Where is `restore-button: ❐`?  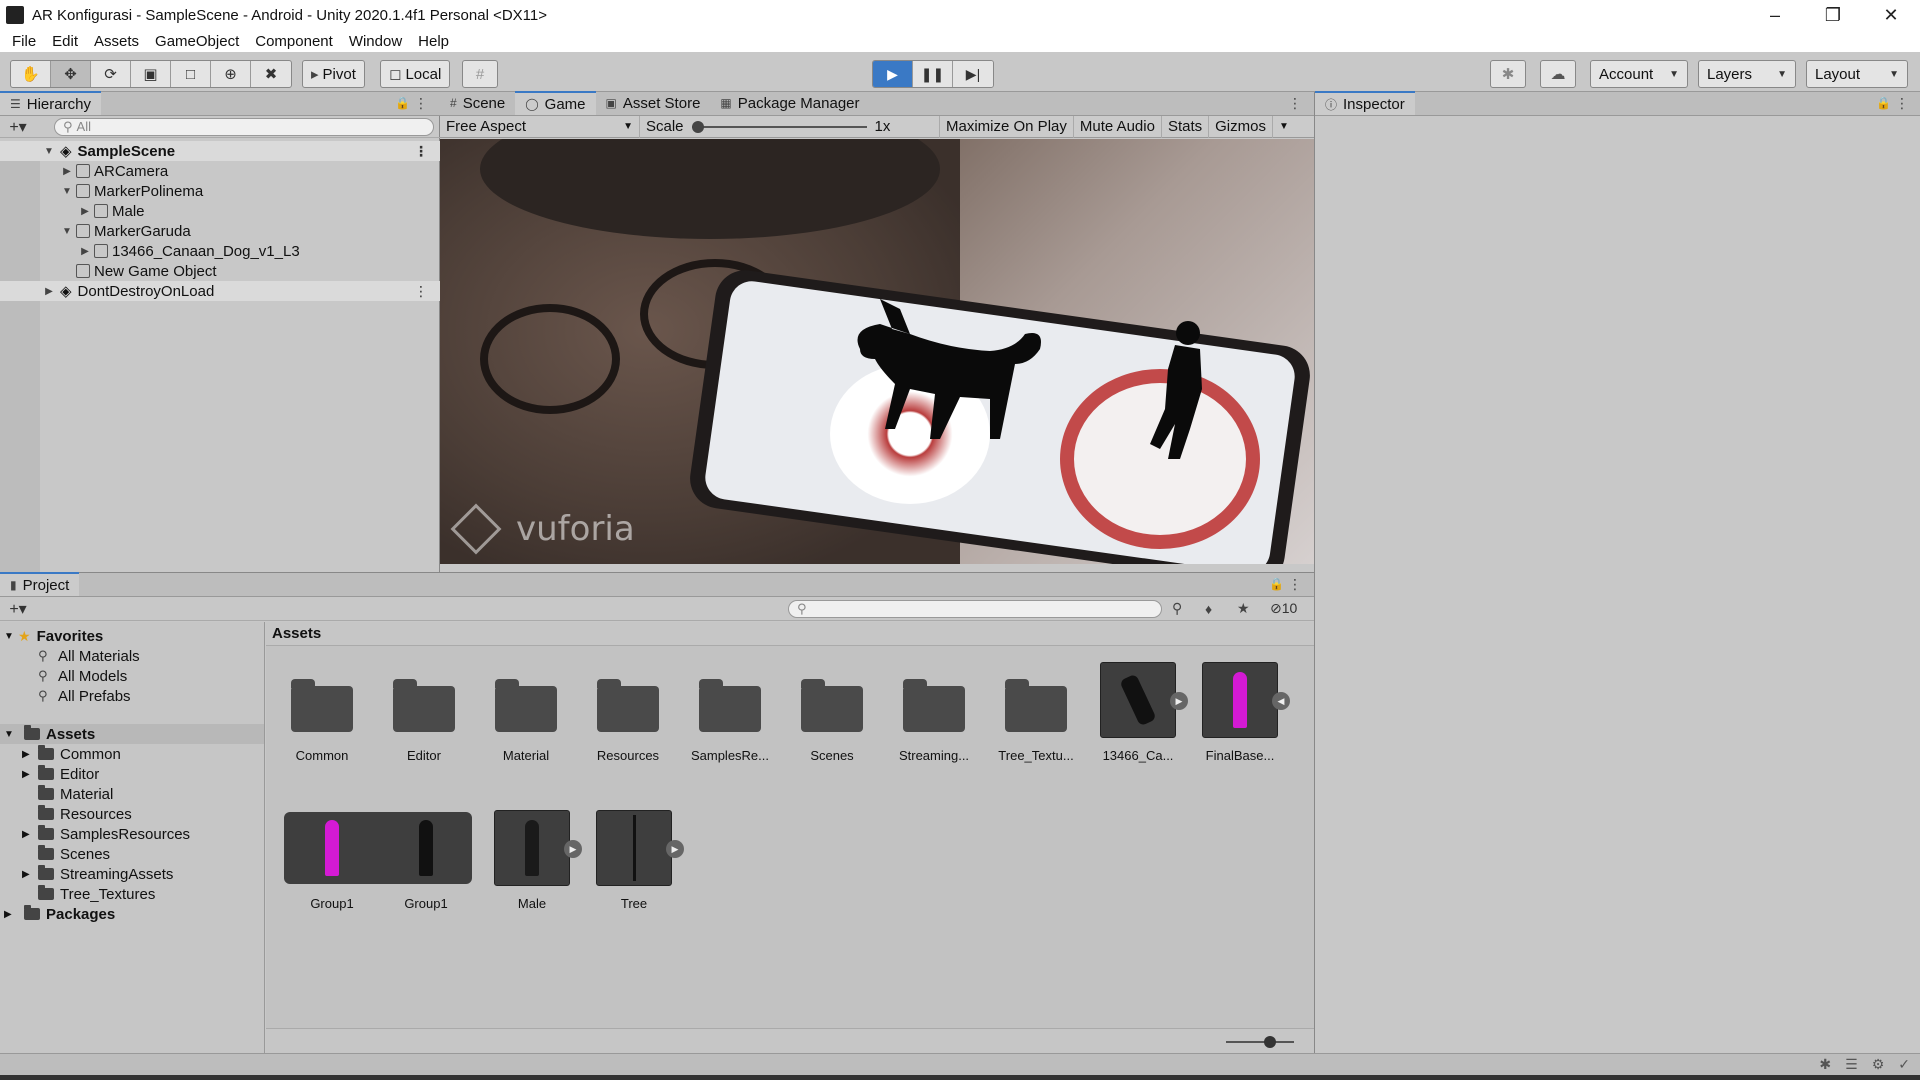 restore-button: ❐ is located at coordinates (1833, 15).